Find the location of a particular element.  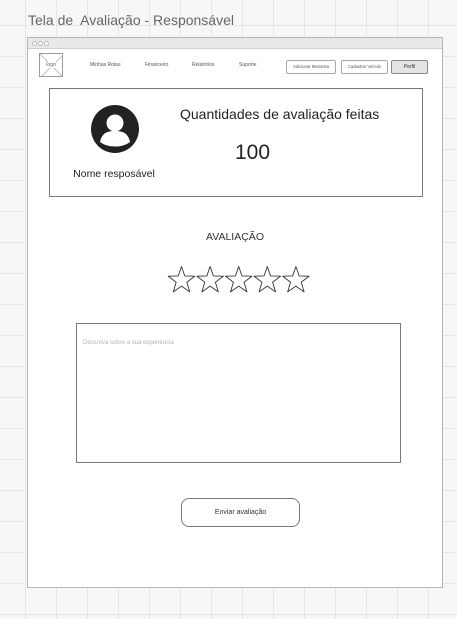

profile-button: Perfil is located at coordinates (409, 67).